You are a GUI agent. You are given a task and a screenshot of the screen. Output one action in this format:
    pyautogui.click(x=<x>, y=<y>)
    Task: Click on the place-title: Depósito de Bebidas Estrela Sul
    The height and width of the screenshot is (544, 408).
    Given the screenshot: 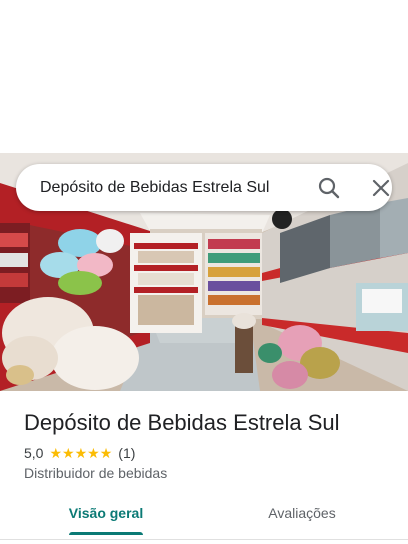 What is the action you would take?
    pyautogui.click(x=182, y=422)
    